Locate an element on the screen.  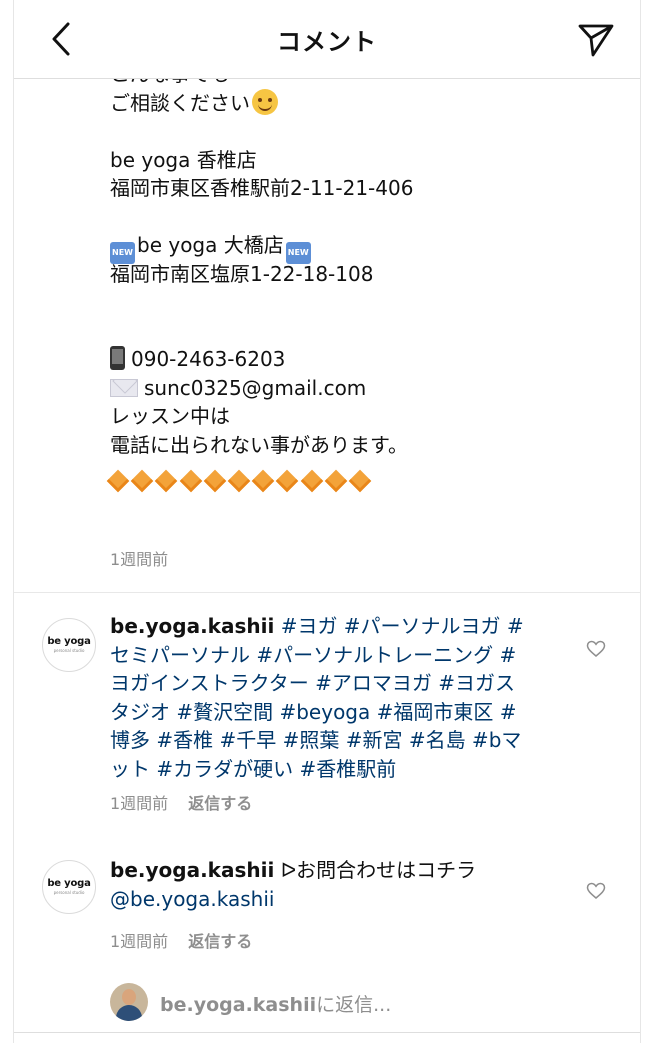
smile-emoji-icon is located at coordinates (265, 101).